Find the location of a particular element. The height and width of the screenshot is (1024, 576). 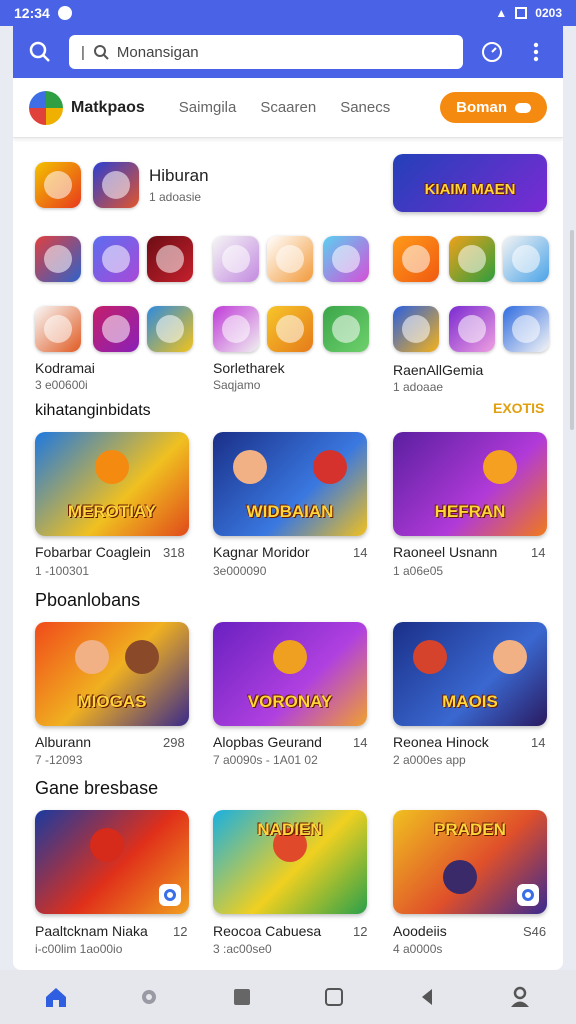

section-title: kihatanginbidats is located at coordinates (93, 410).